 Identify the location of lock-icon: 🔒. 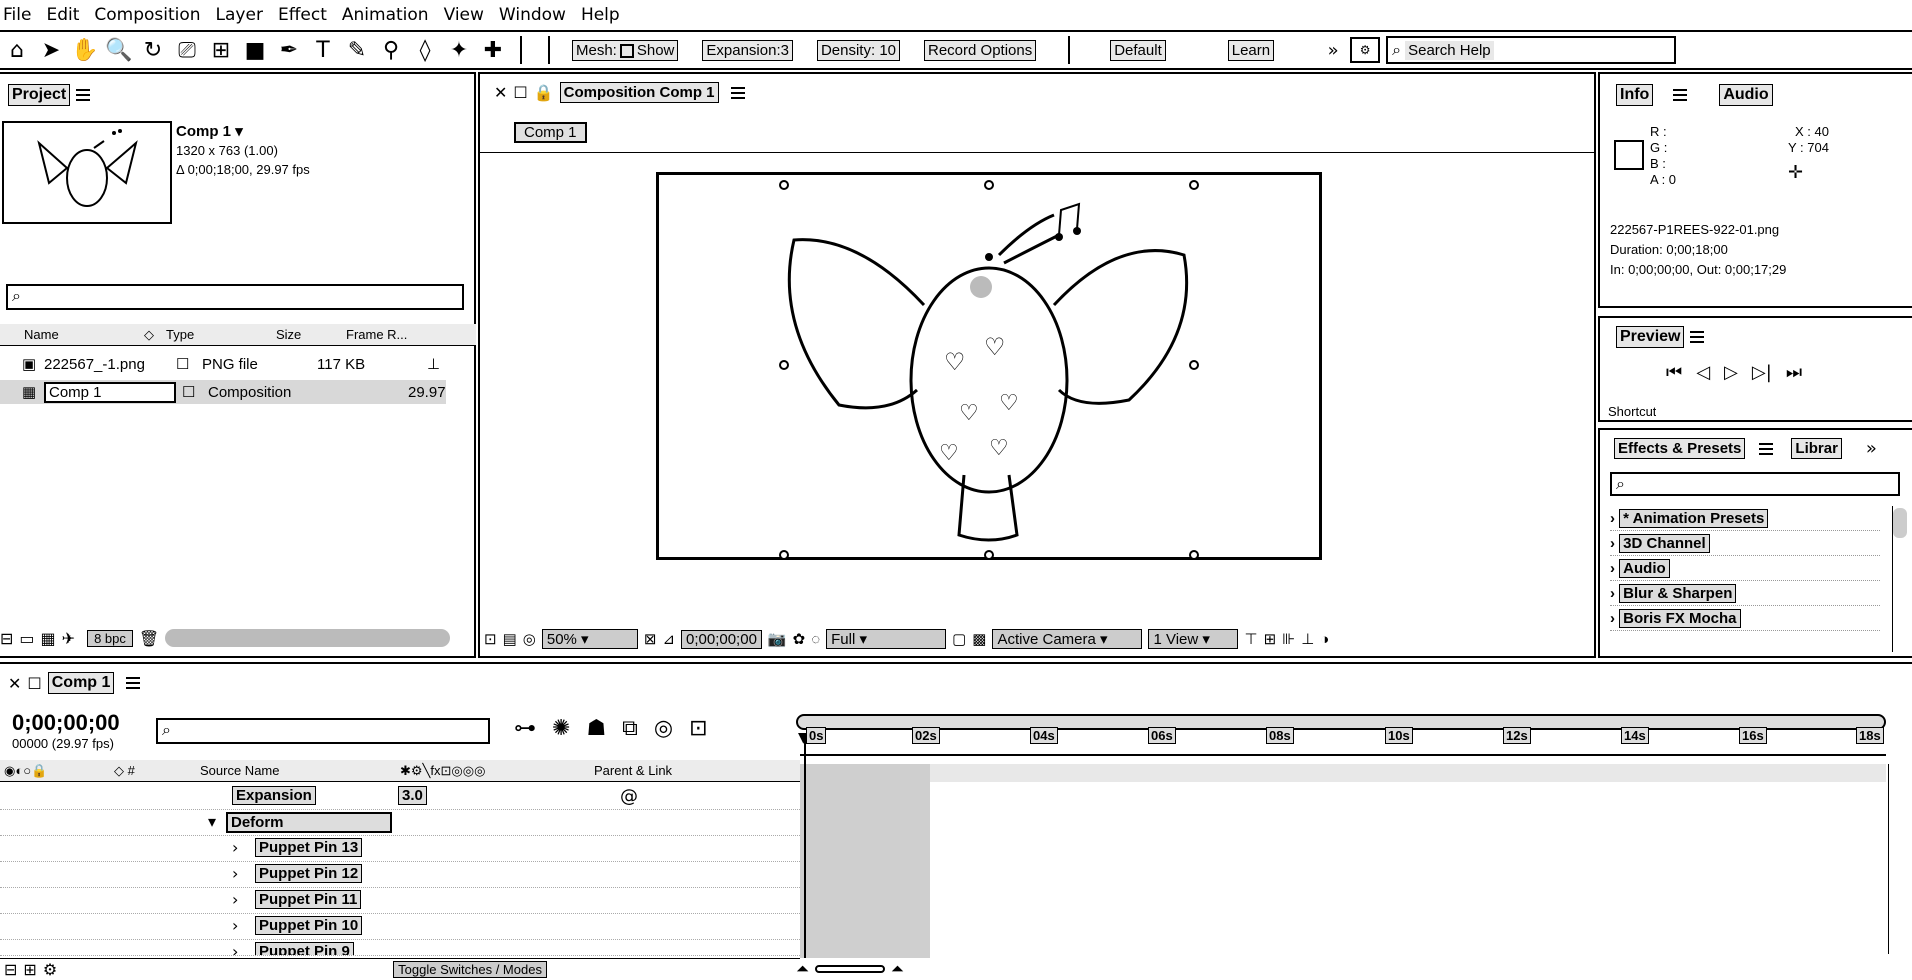
(544, 92).